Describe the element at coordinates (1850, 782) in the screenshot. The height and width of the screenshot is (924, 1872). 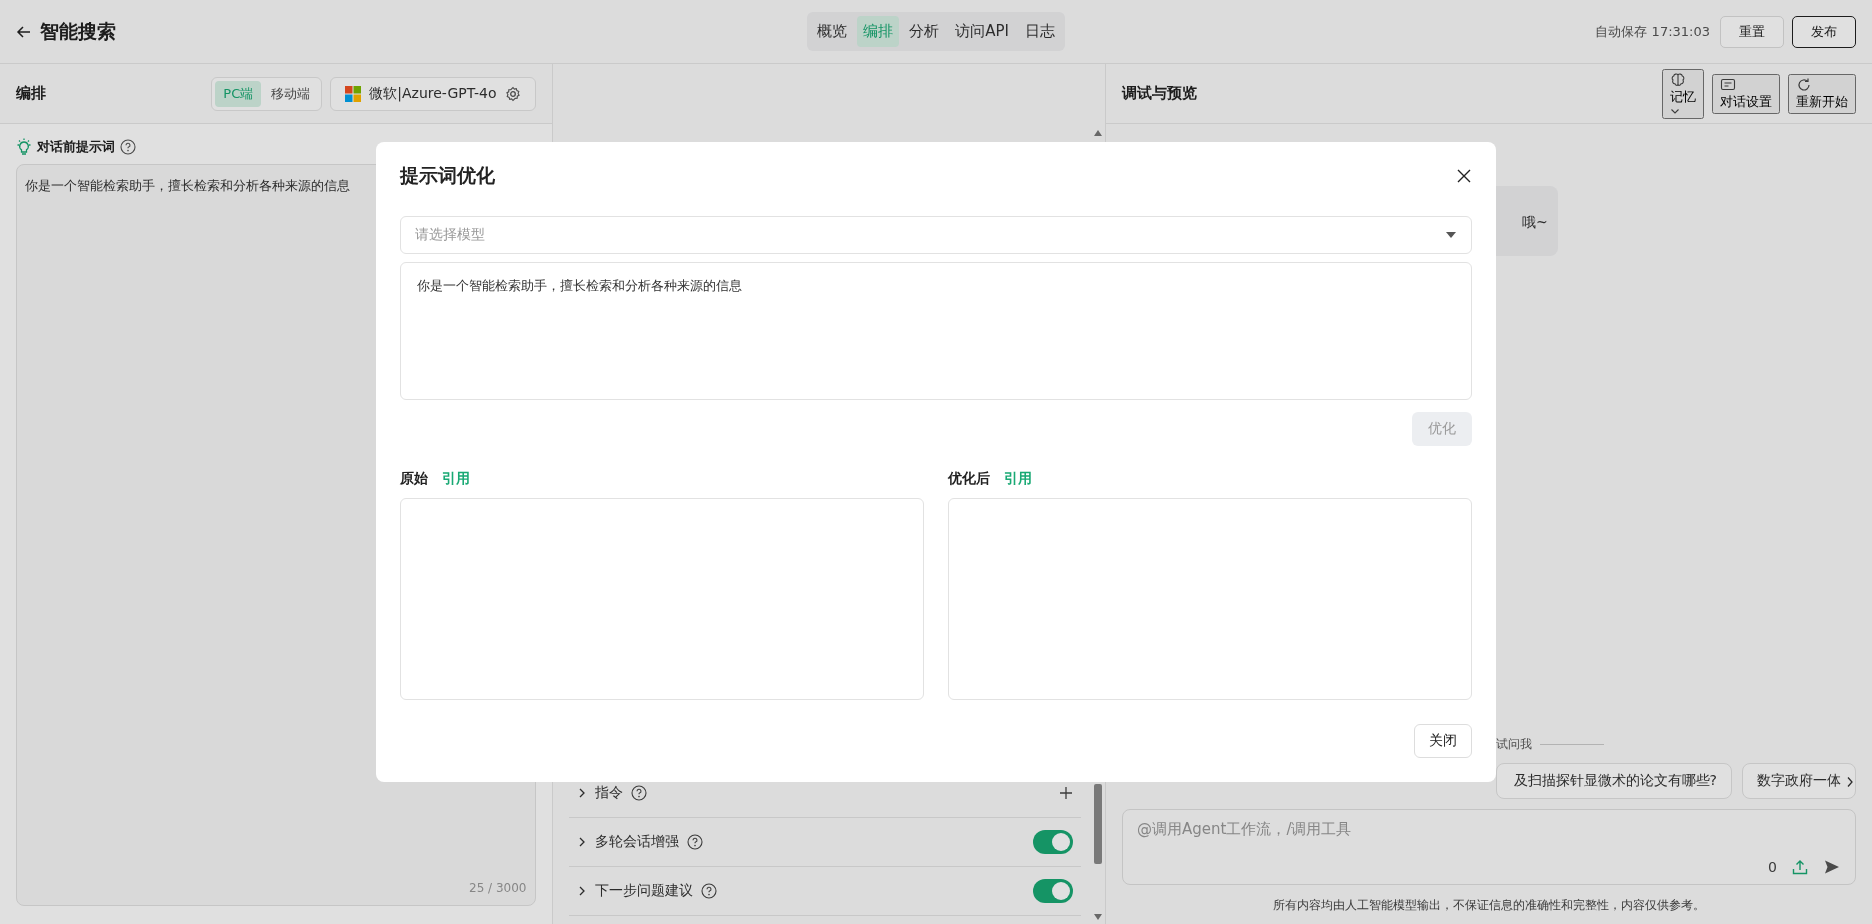
I see `chevron-right-icon` at that location.